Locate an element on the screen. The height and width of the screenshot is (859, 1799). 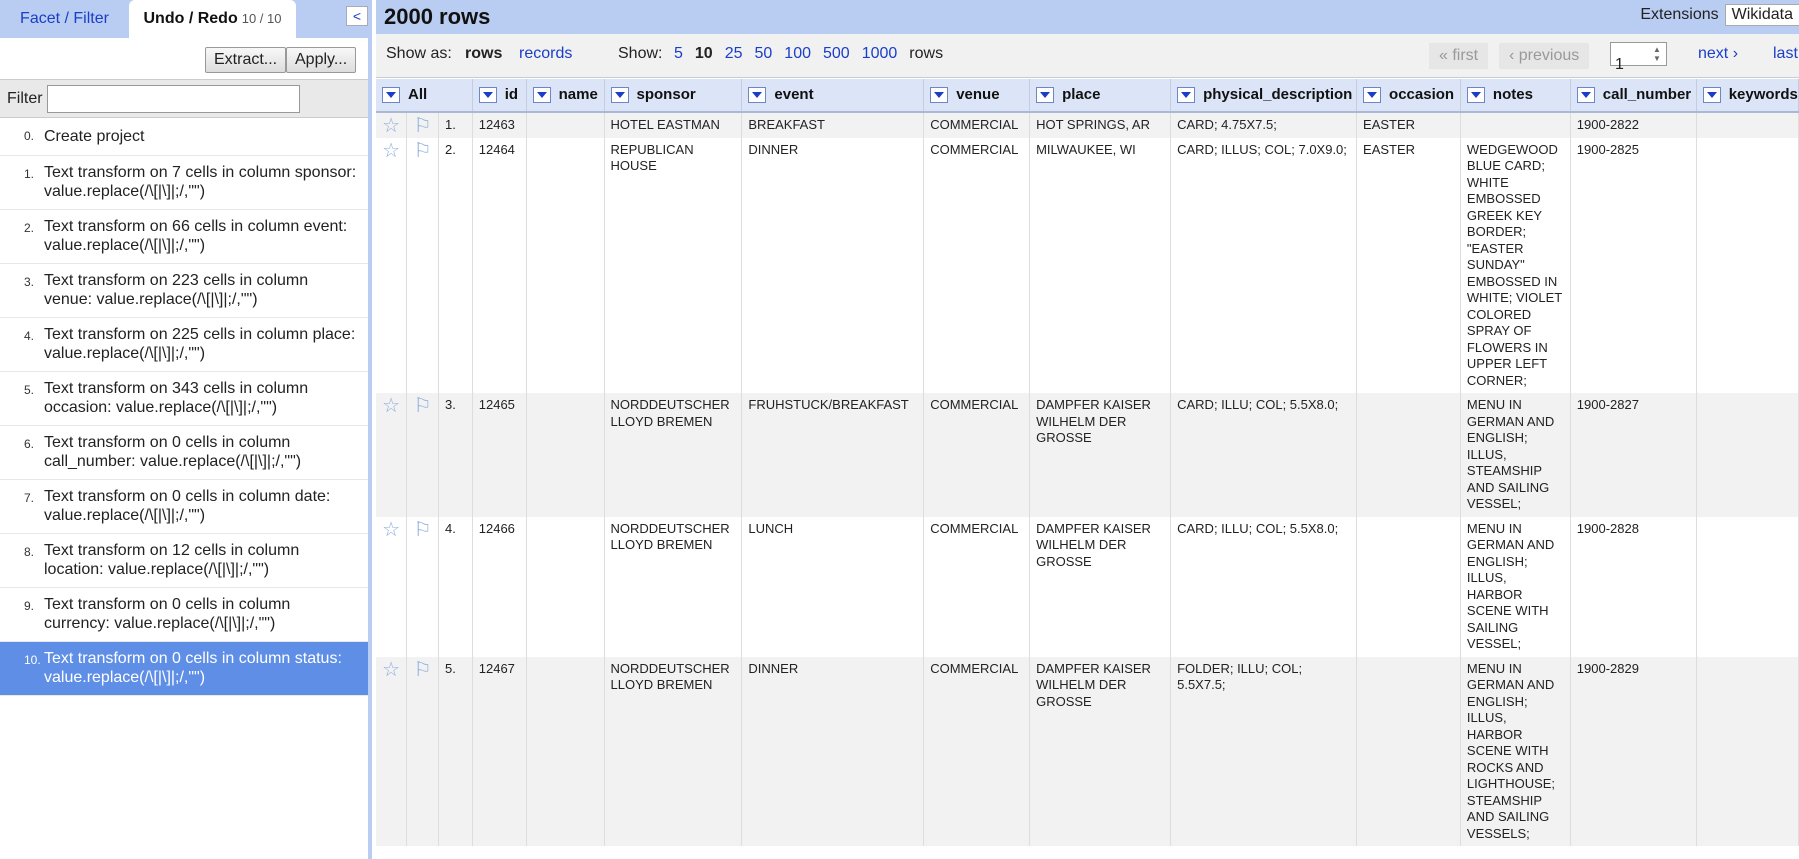
column-header-all: All is located at coordinates (424, 96).